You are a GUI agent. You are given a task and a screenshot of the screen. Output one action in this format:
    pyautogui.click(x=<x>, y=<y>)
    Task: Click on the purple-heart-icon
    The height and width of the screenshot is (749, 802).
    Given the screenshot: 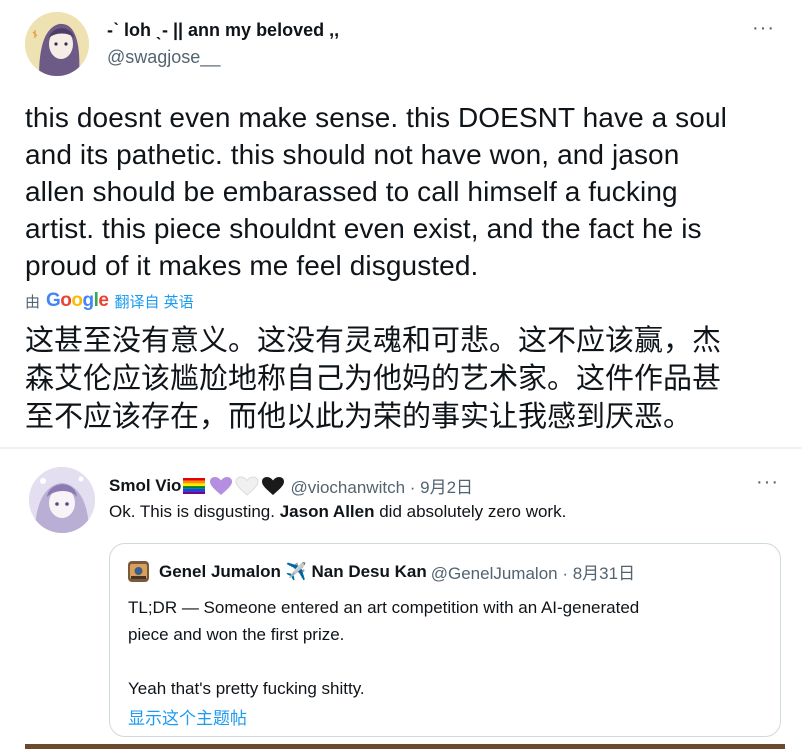 What is the action you would take?
    pyautogui.click(x=221, y=485)
    